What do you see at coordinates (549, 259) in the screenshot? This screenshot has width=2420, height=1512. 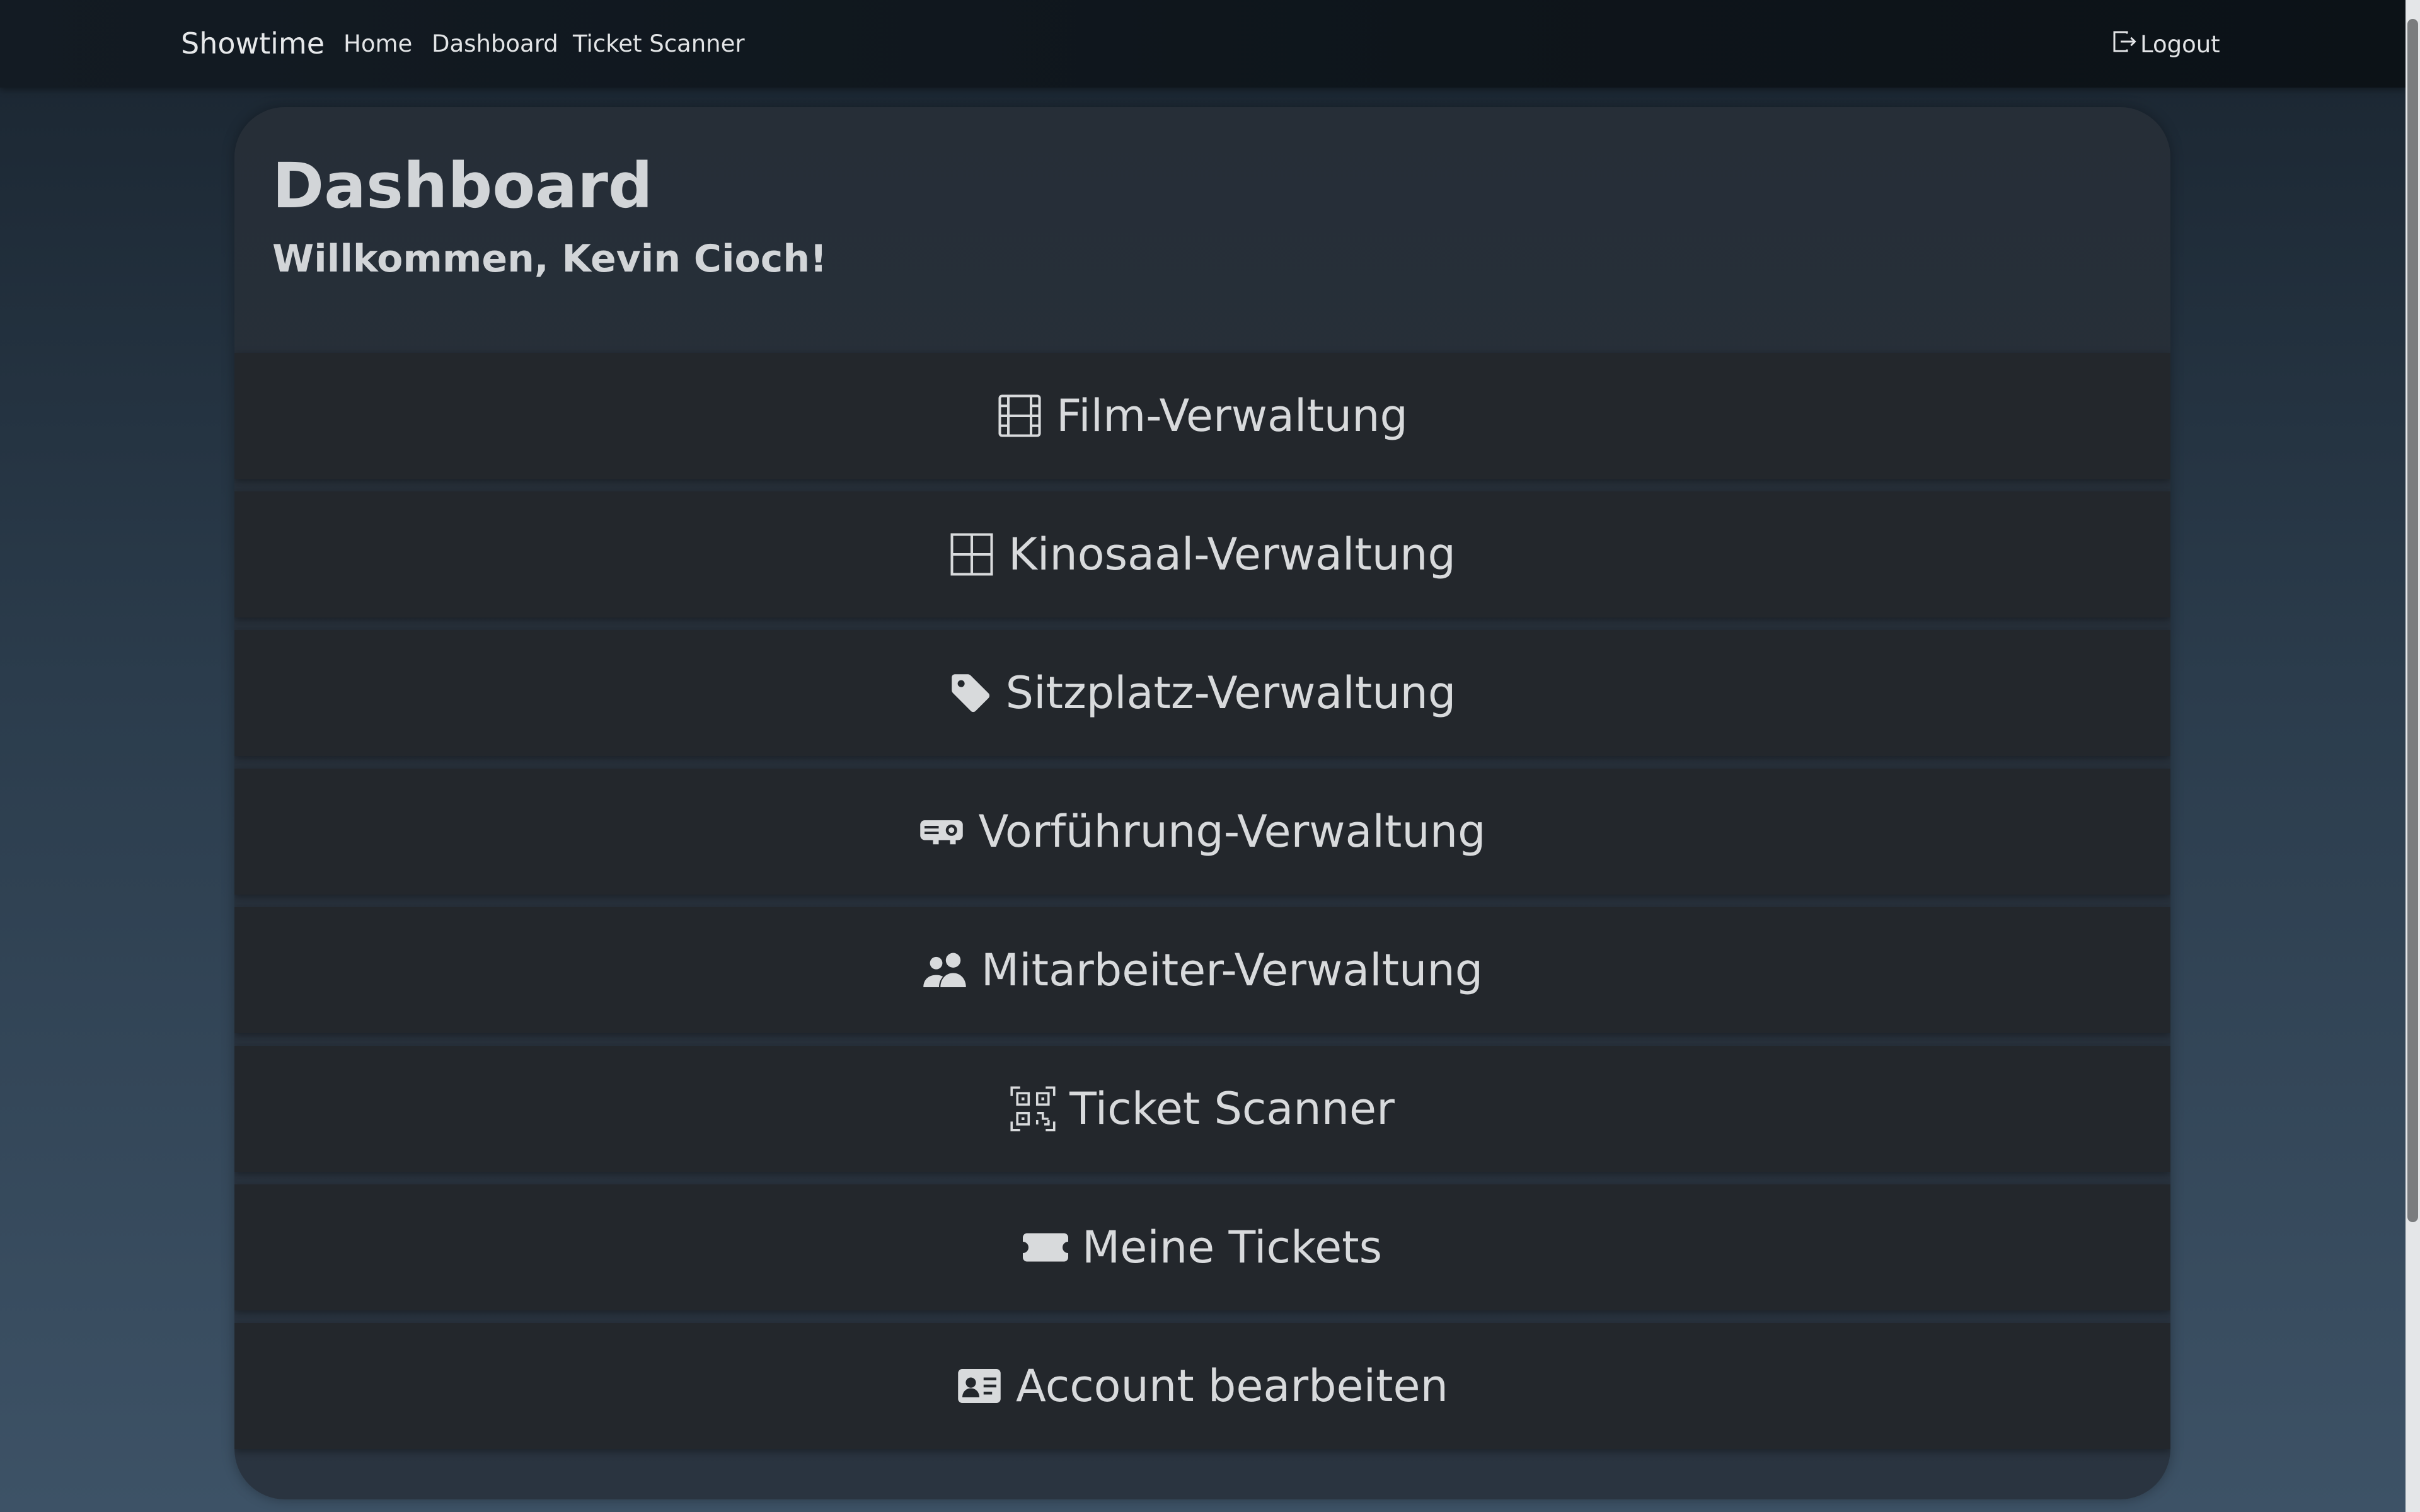 I see `welcome-message: Willkommen, Kevin Cioch!` at bounding box center [549, 259].